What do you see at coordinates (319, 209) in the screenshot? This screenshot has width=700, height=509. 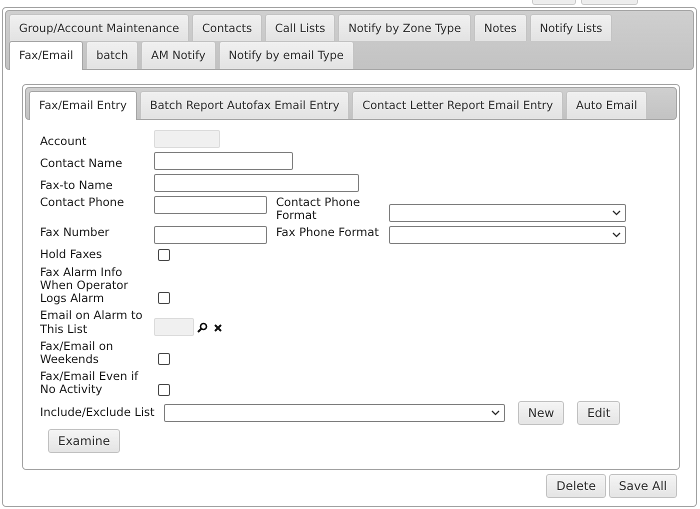 I see `field-label: Contact Phone Format` at bounding box center [319, 209].